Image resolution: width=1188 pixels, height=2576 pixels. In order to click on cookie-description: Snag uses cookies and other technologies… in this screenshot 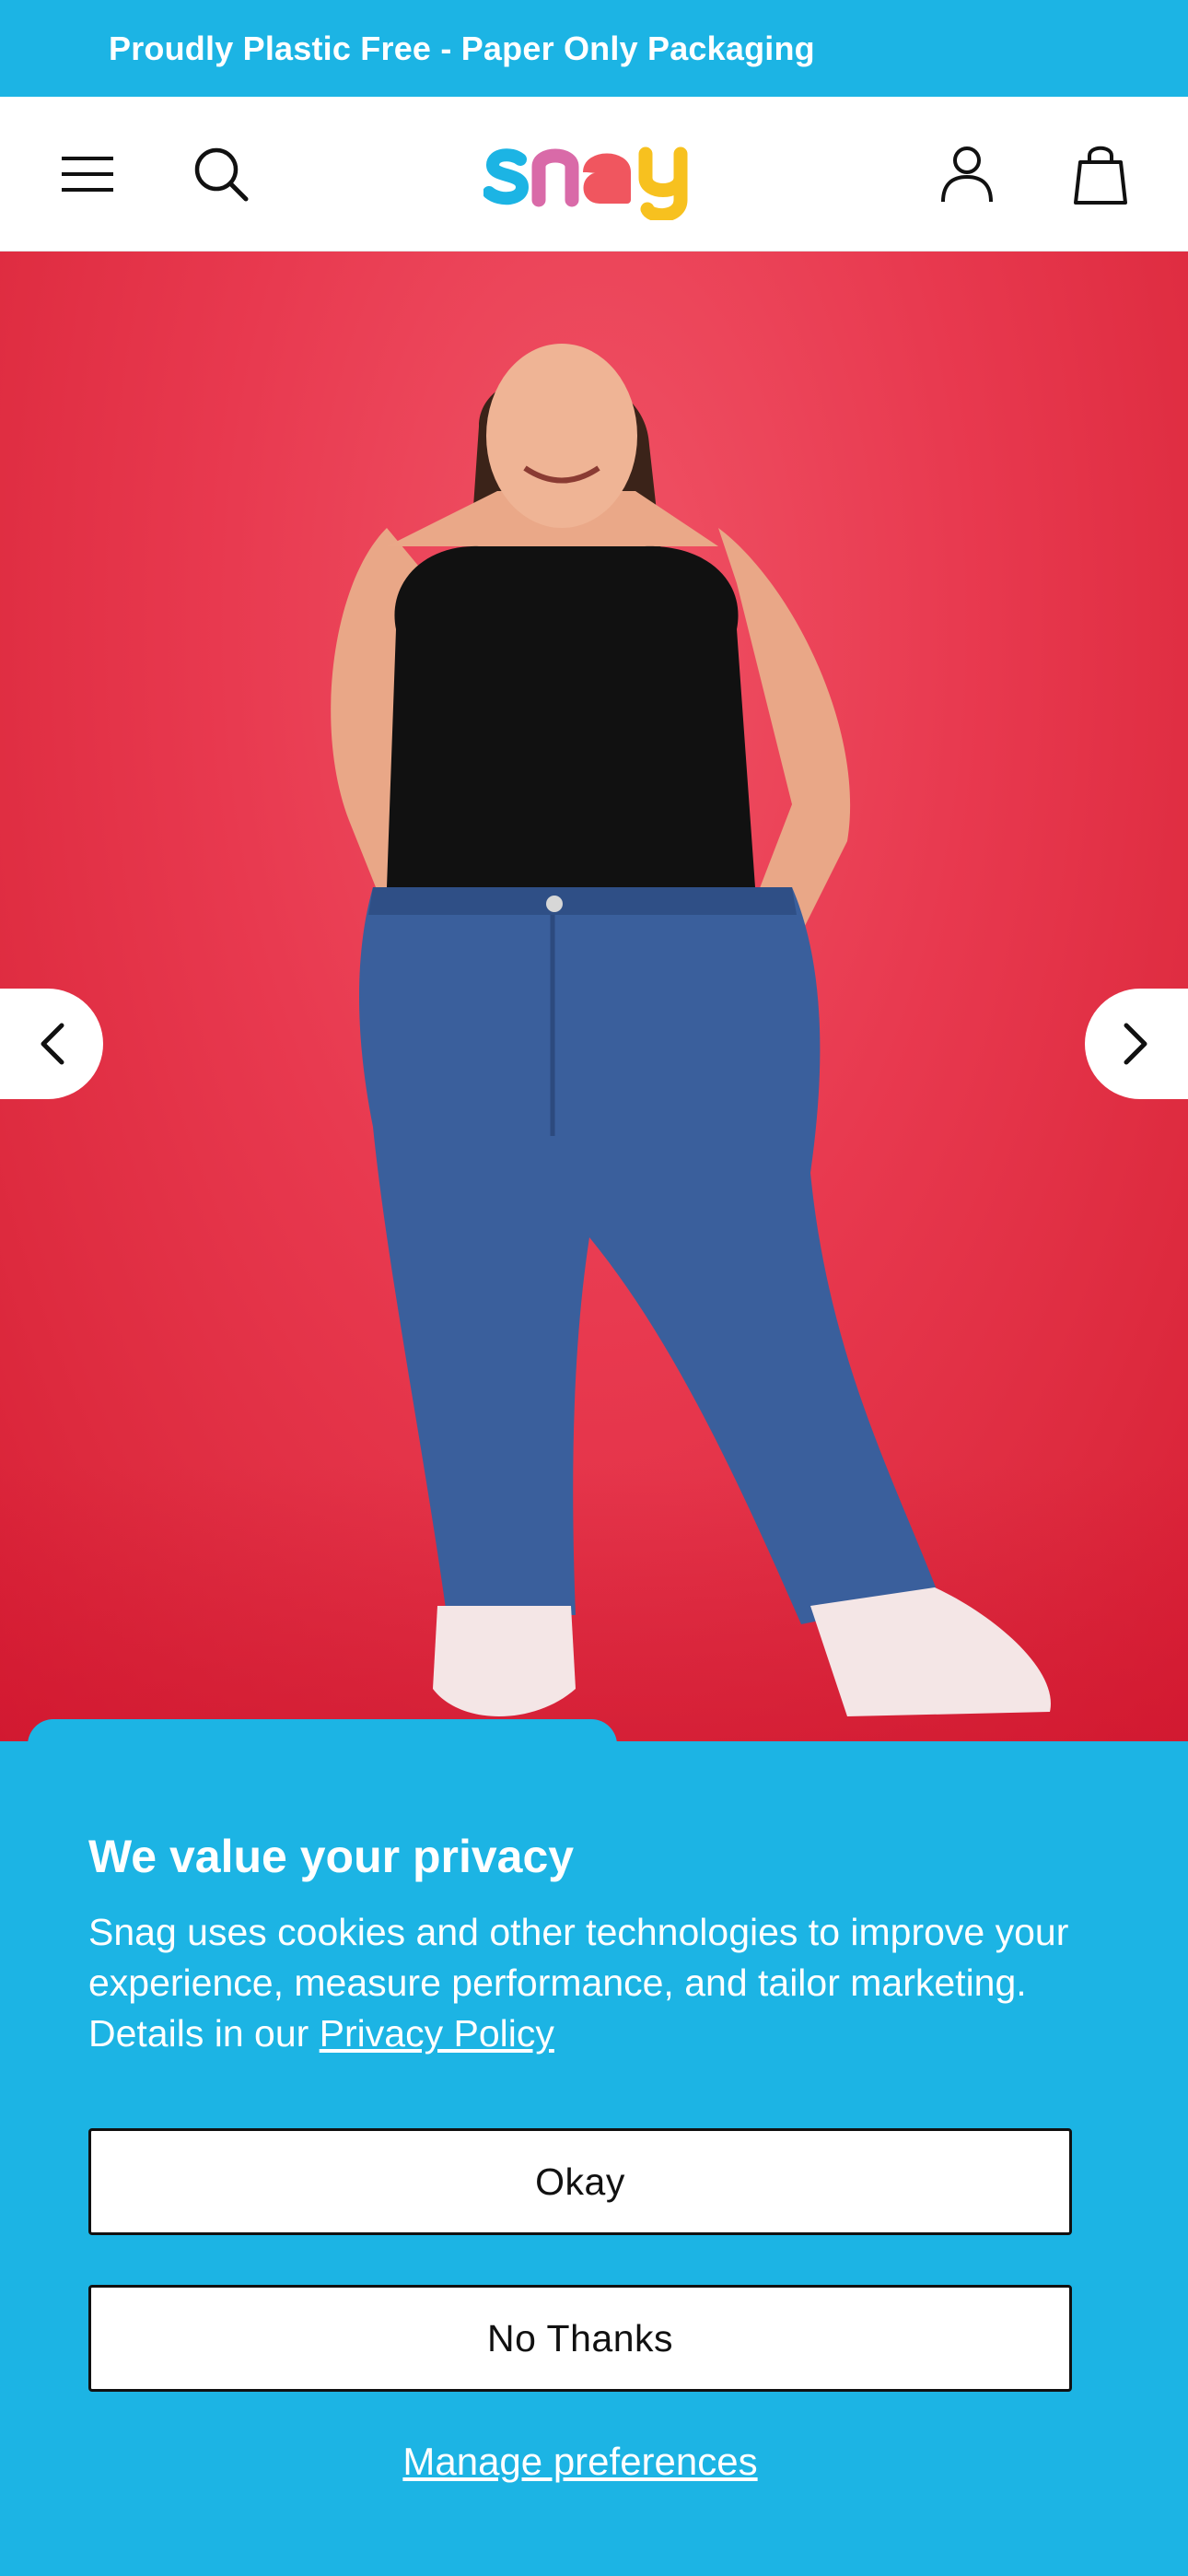, I will do `click(599, 1983)`.